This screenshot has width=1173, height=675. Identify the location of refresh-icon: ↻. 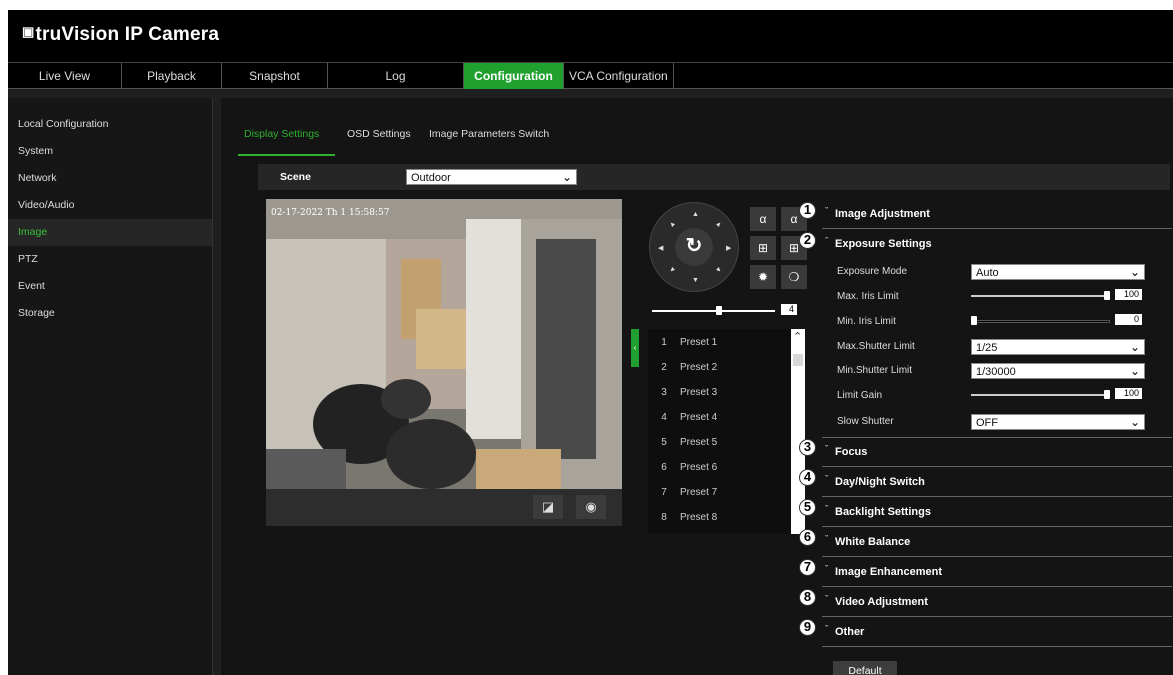
(694, 246).